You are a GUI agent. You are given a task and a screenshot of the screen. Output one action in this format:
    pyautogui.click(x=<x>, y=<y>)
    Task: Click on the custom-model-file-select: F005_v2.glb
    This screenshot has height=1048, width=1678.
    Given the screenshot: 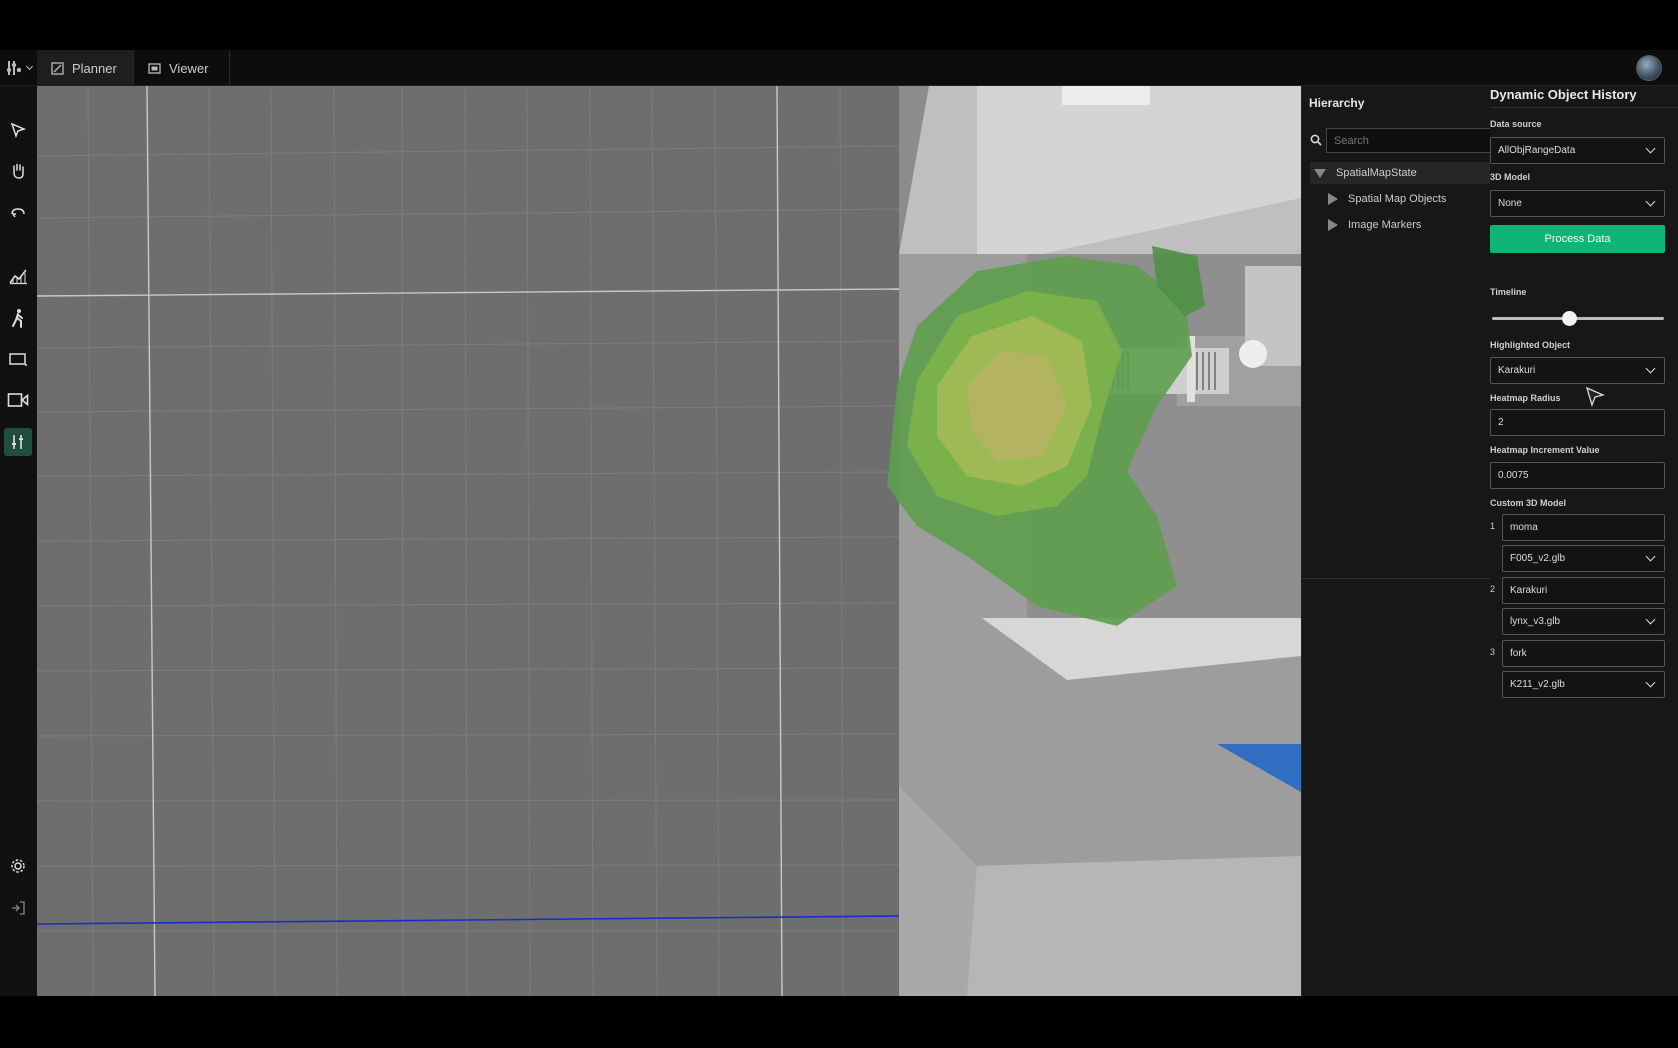 What is the action you would take?
    pyautogui.click(x=1583, y=558)
    